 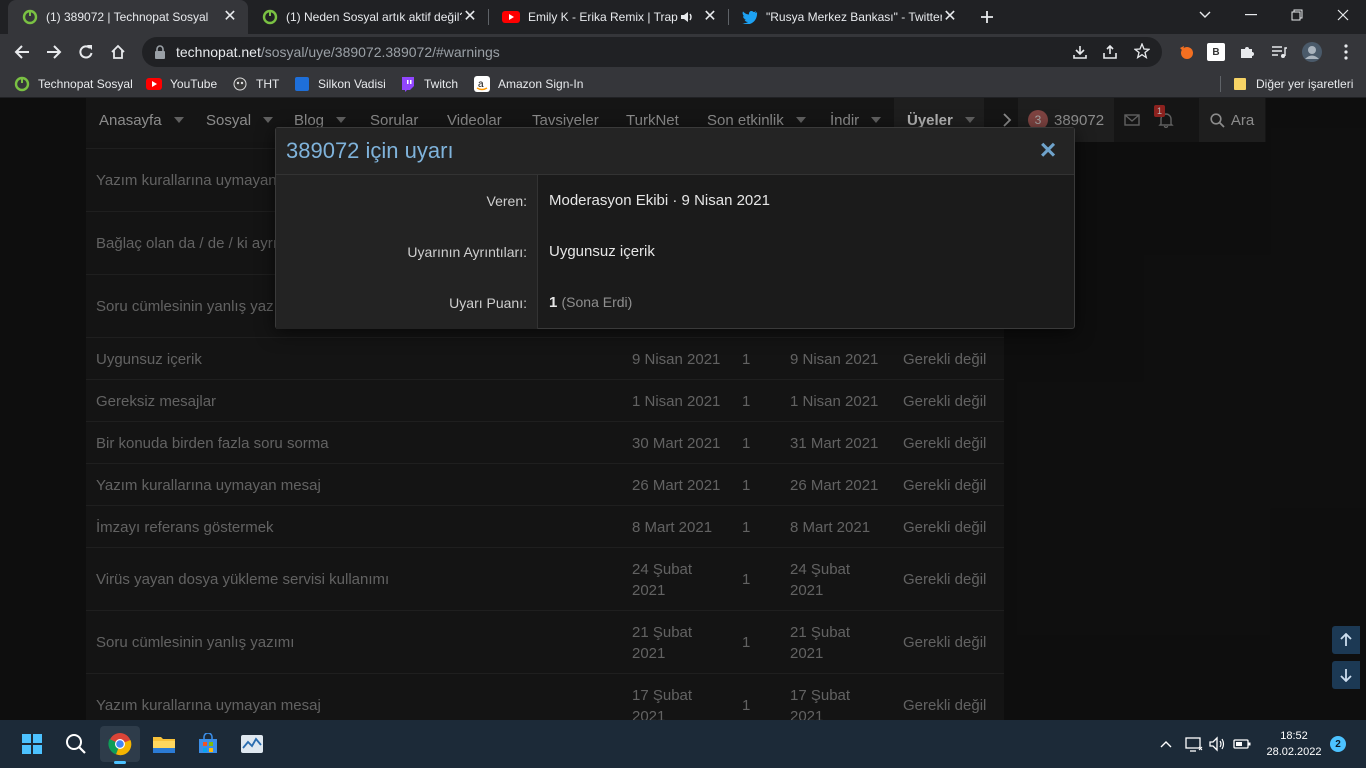 What do you see at coordinates (370, 150) in the screenshot?
I see `modal-title: 389072 için uyarı` at bounding box center [370, 150].